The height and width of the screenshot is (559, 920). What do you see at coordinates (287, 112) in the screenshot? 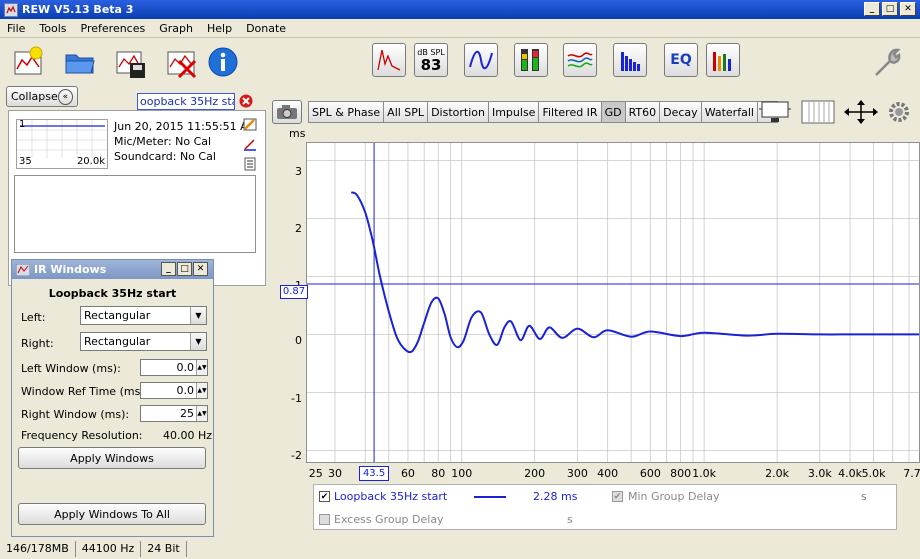
I see `camera-icon` at bounding box center [287, 112].